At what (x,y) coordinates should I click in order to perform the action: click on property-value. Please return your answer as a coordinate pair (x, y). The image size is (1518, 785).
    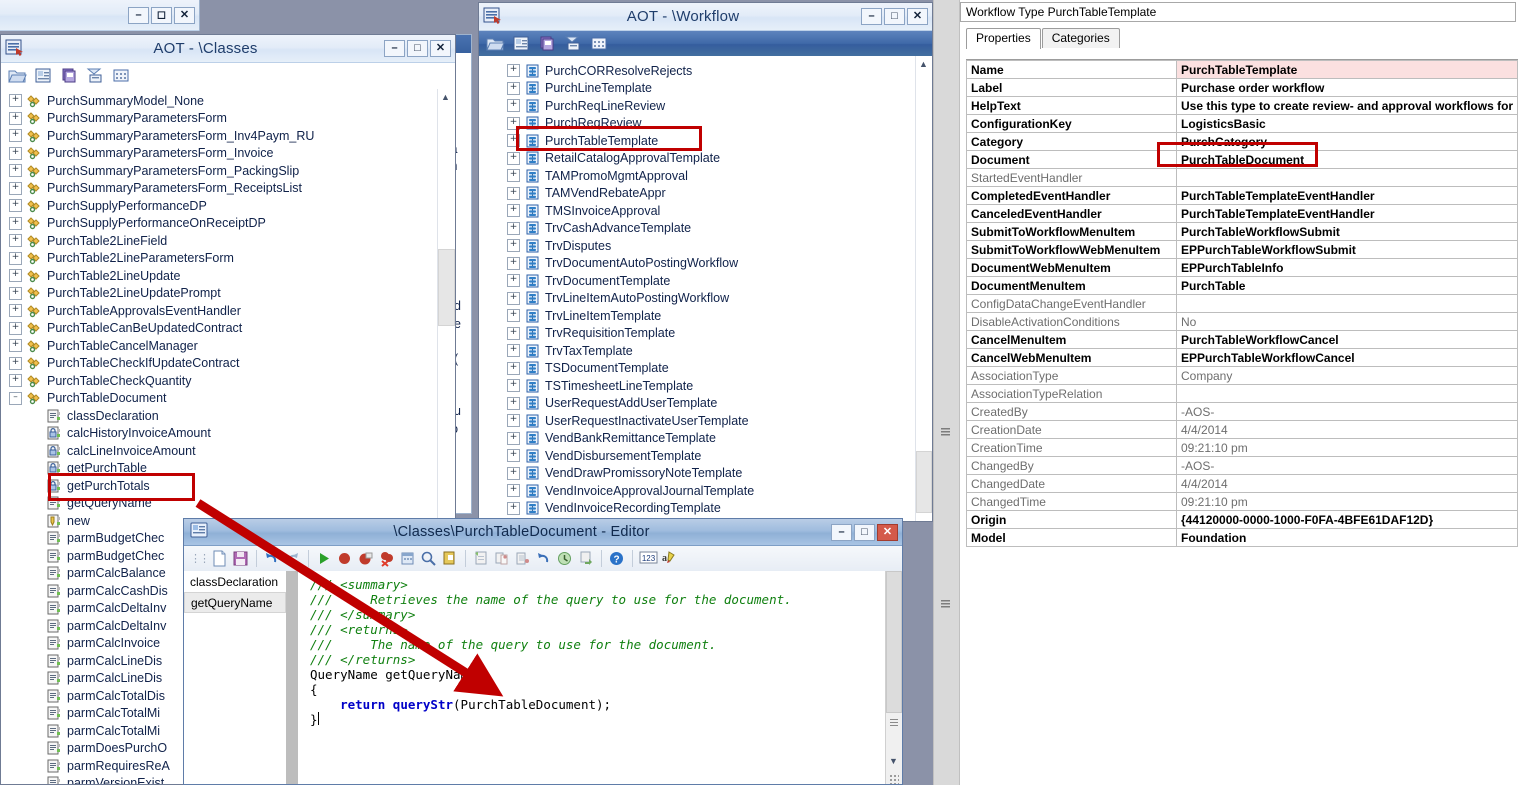
    Looking at the image, I should click on (1347, 177).